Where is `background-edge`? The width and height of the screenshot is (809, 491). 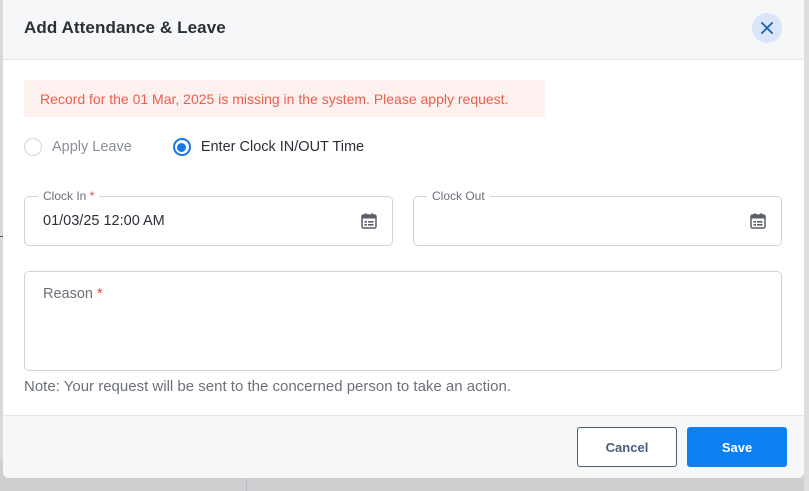 background-edge is located at coordinates (806, 245).